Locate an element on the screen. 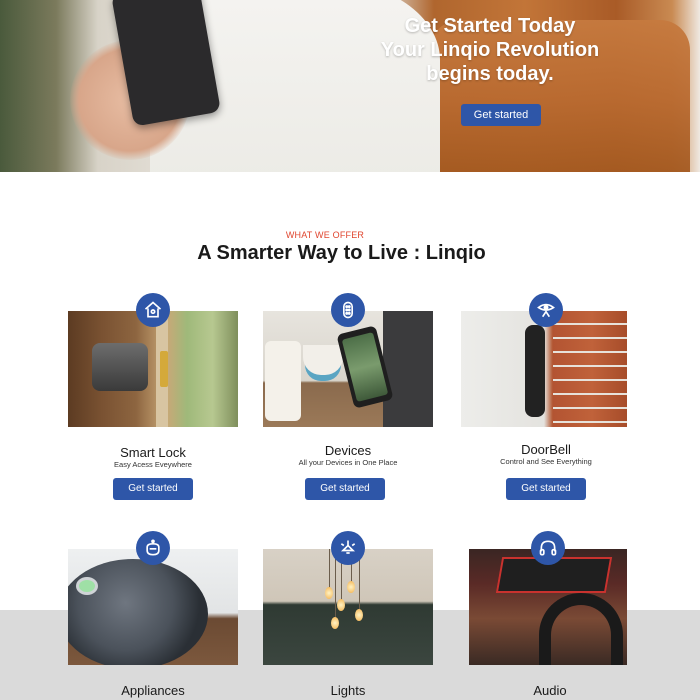 This screenshot has height=700, width=700. lamp-icon is located at coordinates (348, 548).